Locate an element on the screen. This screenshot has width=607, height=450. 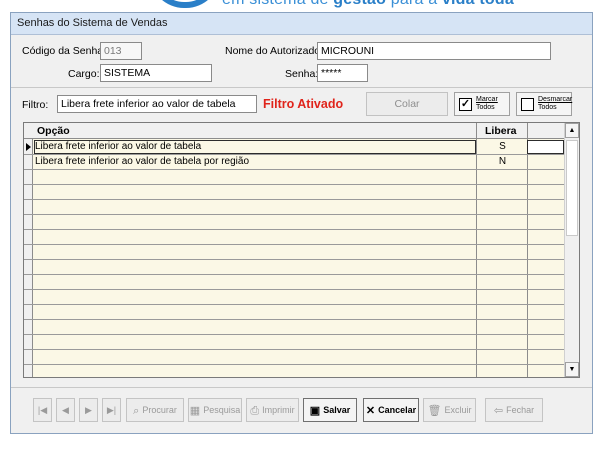
autorizado-field: MICROUNI is located at coordinates (434, 51).